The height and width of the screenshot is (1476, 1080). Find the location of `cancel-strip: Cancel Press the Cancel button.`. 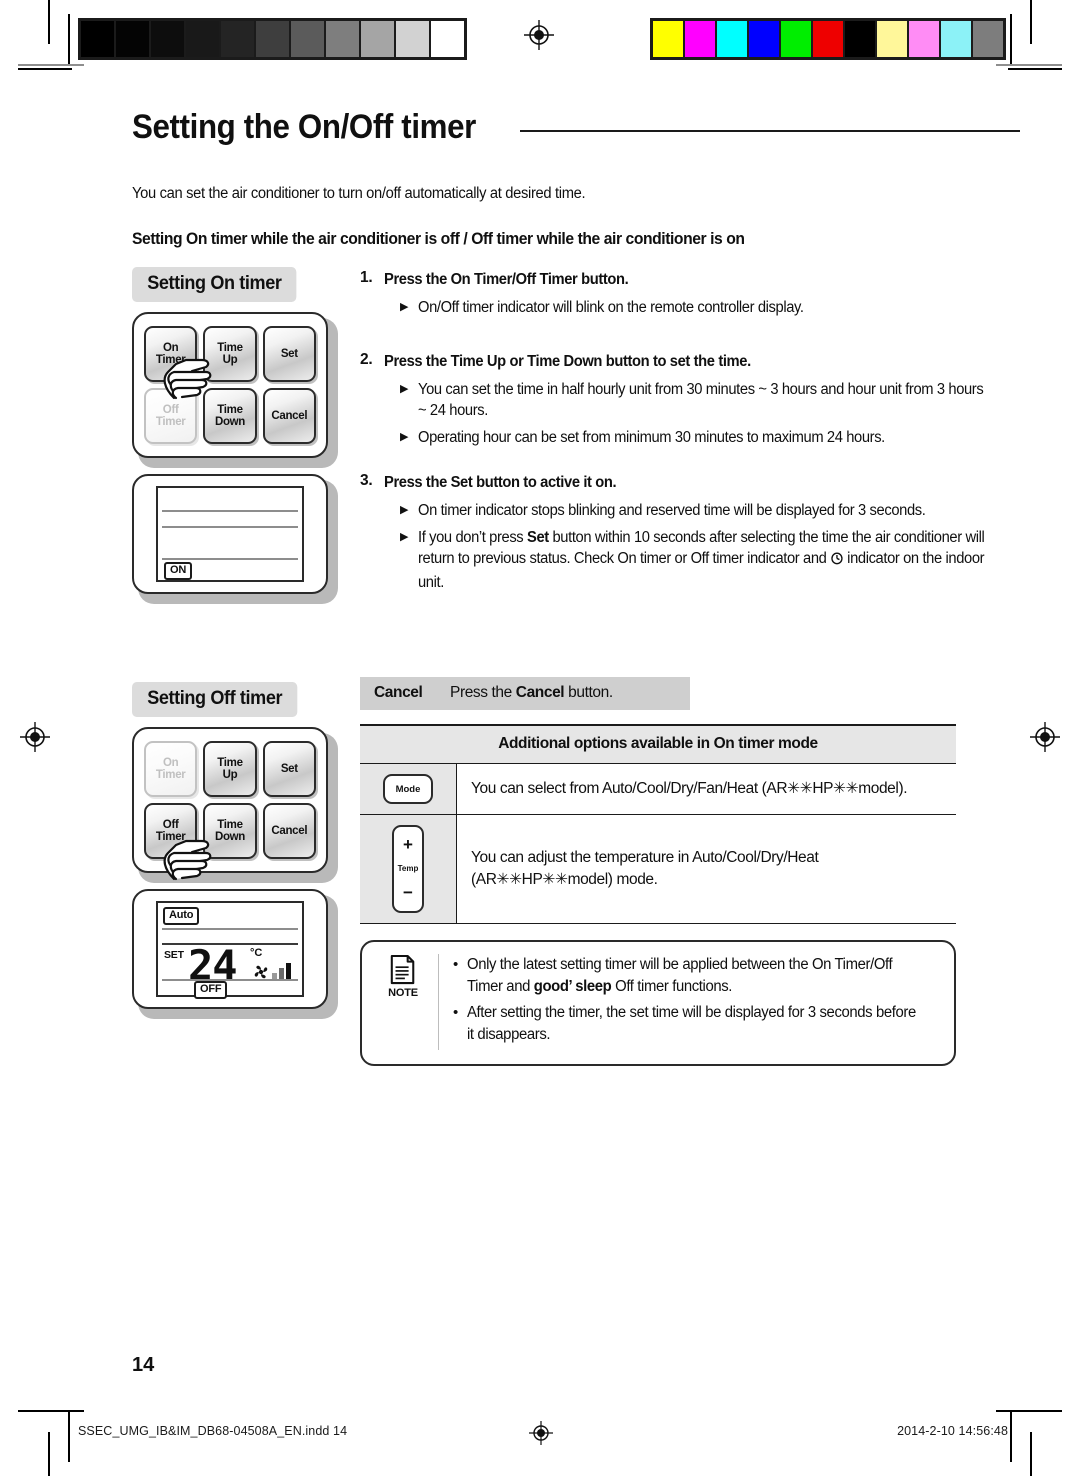

cancel-strip: Cancel Press the Cancel button. is located at coordinates (525, 693).